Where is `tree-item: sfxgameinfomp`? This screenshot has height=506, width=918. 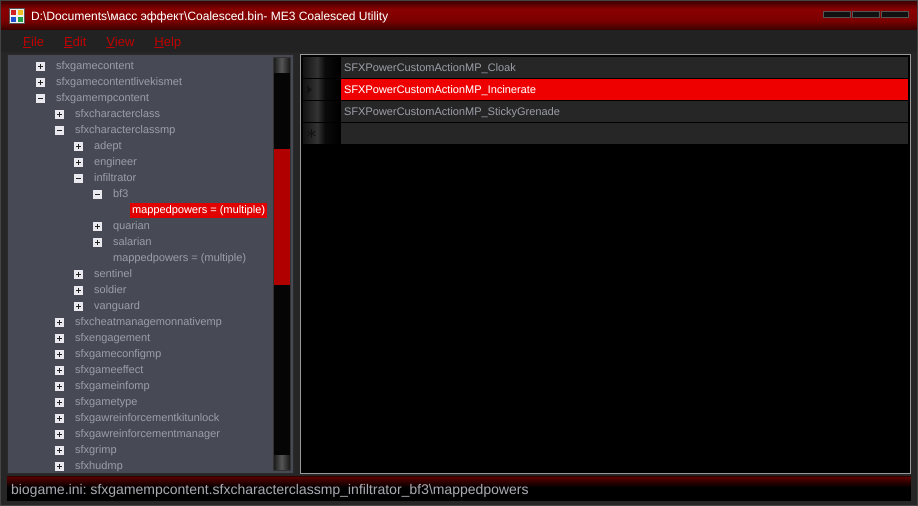 tree-item: sfxgameinfomp is located at coordinates (112, 386).